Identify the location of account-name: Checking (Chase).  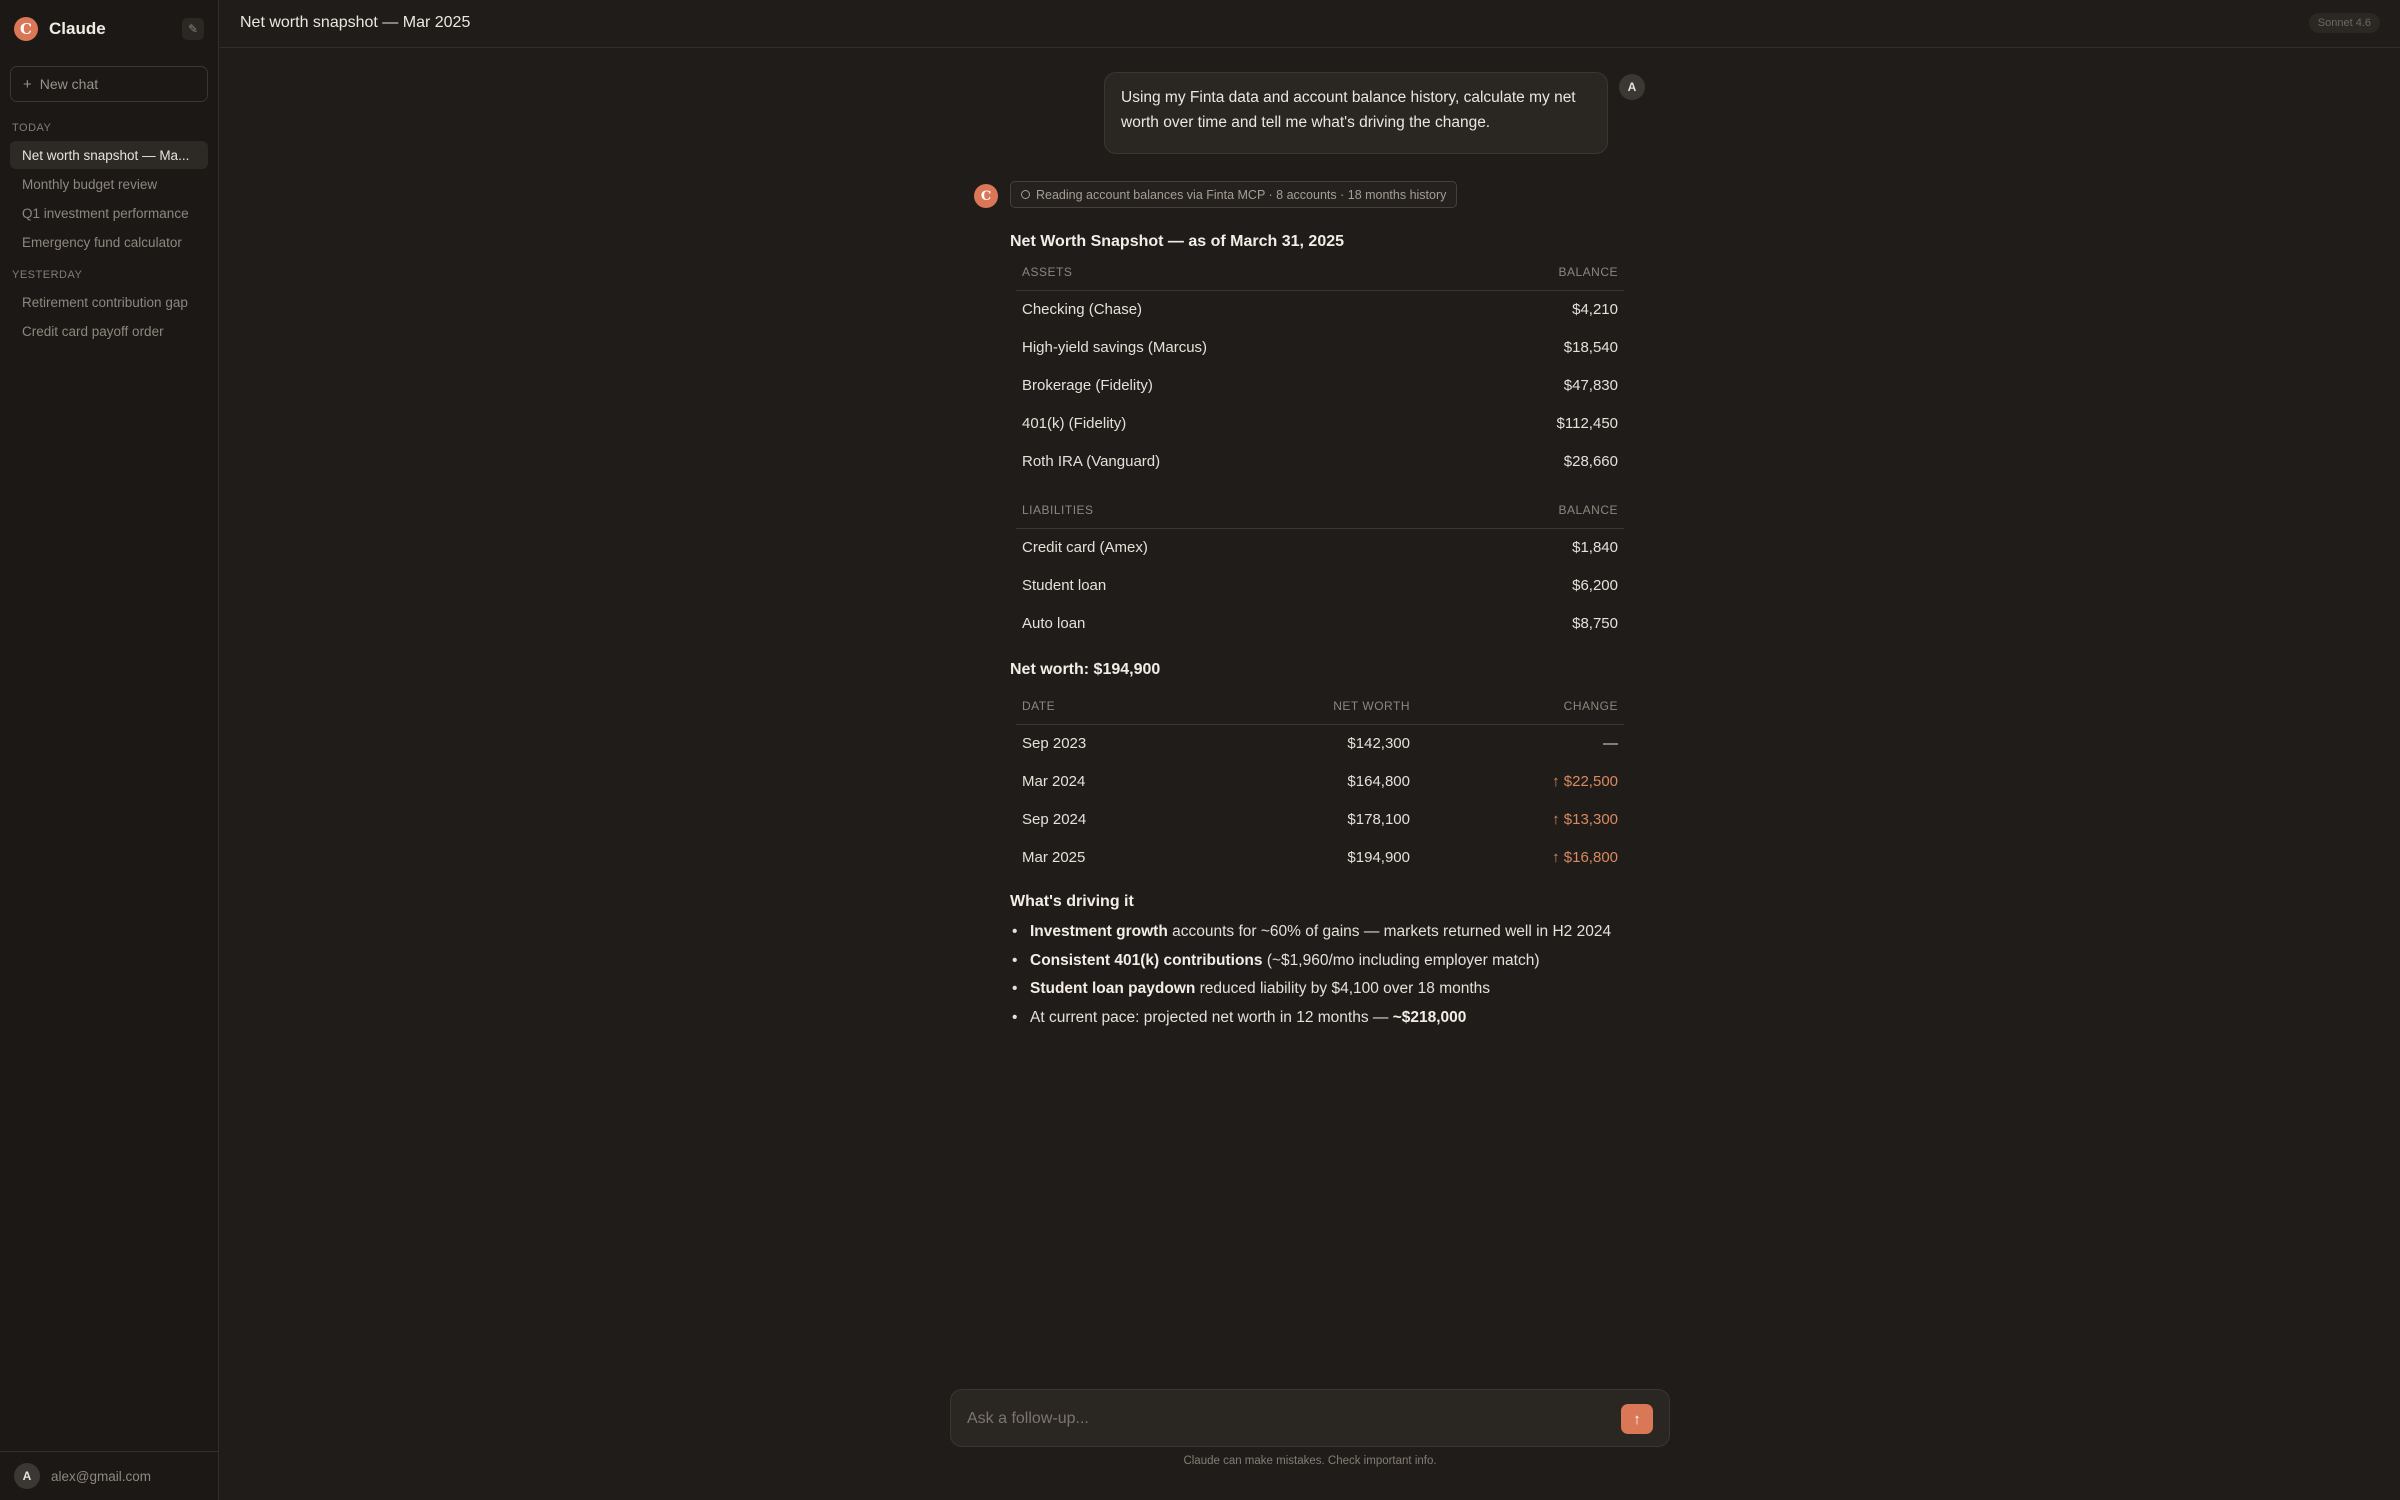
(1082, 309).